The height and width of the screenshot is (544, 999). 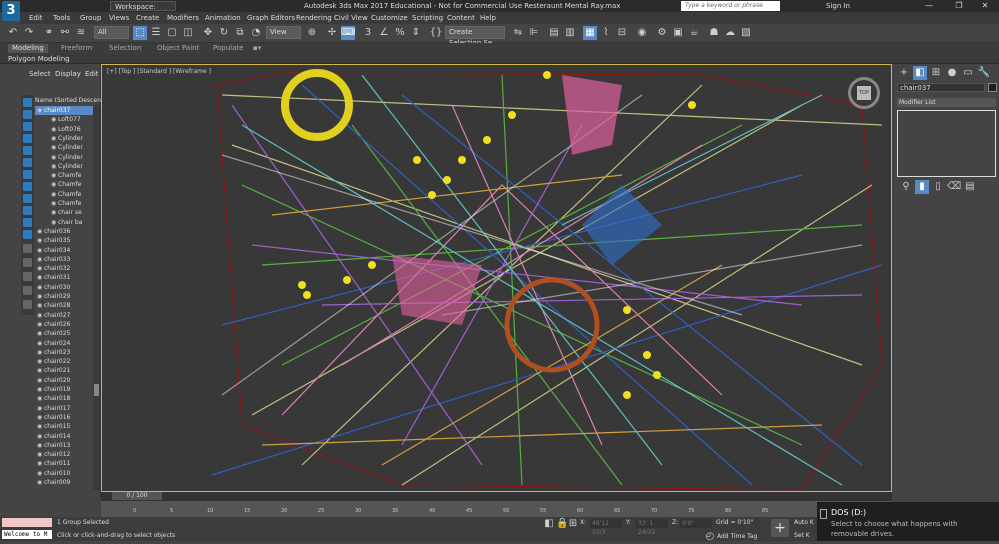 What do you see at coordinates (49, 33) in the screenshot?
I see `link-icon: ⚭` at bounding box center [49, 33].